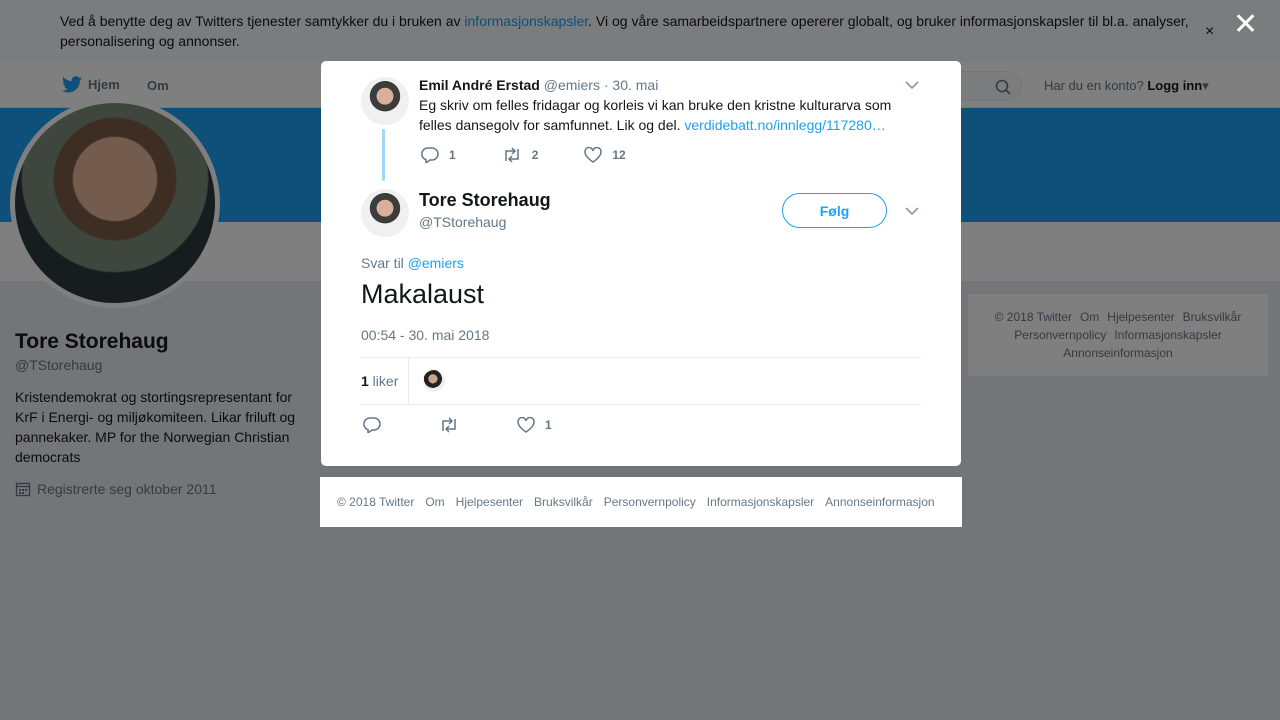 The height and width of the screenshot is (720, 1280). Describe the element at coordinates (385, 101) in the screenshot. I see `parent-tweet-avatar` at that location.